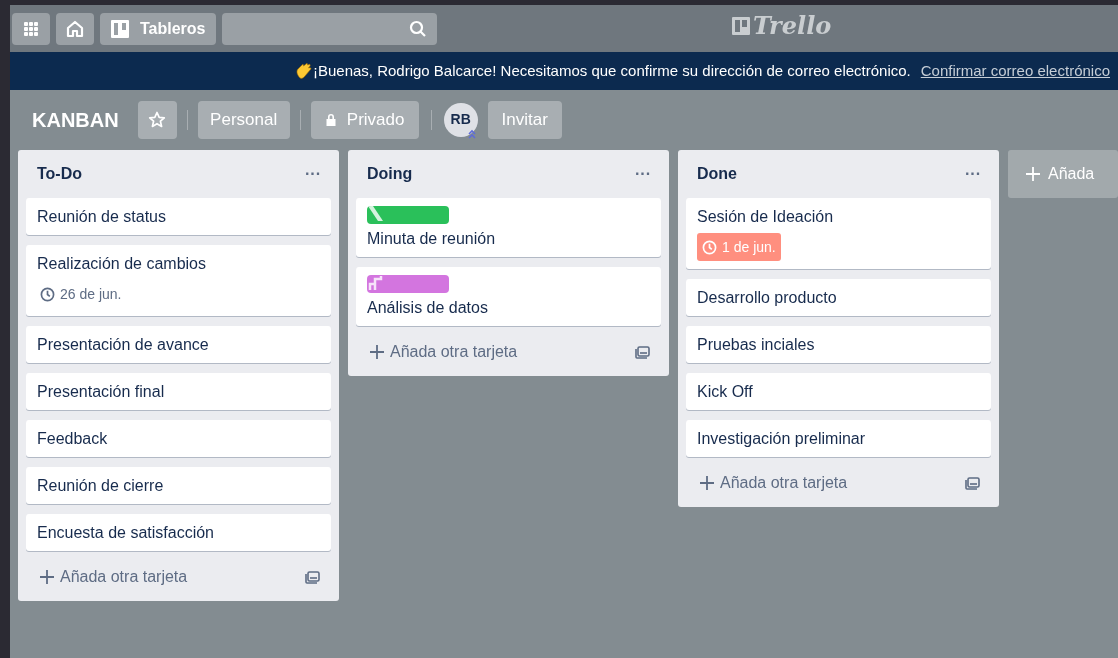 This screenshot has width=1118, height=658. Describe the element at coordinates (123, 345) in the screenshot. I see `card-title: Presentación de avance` at that location.